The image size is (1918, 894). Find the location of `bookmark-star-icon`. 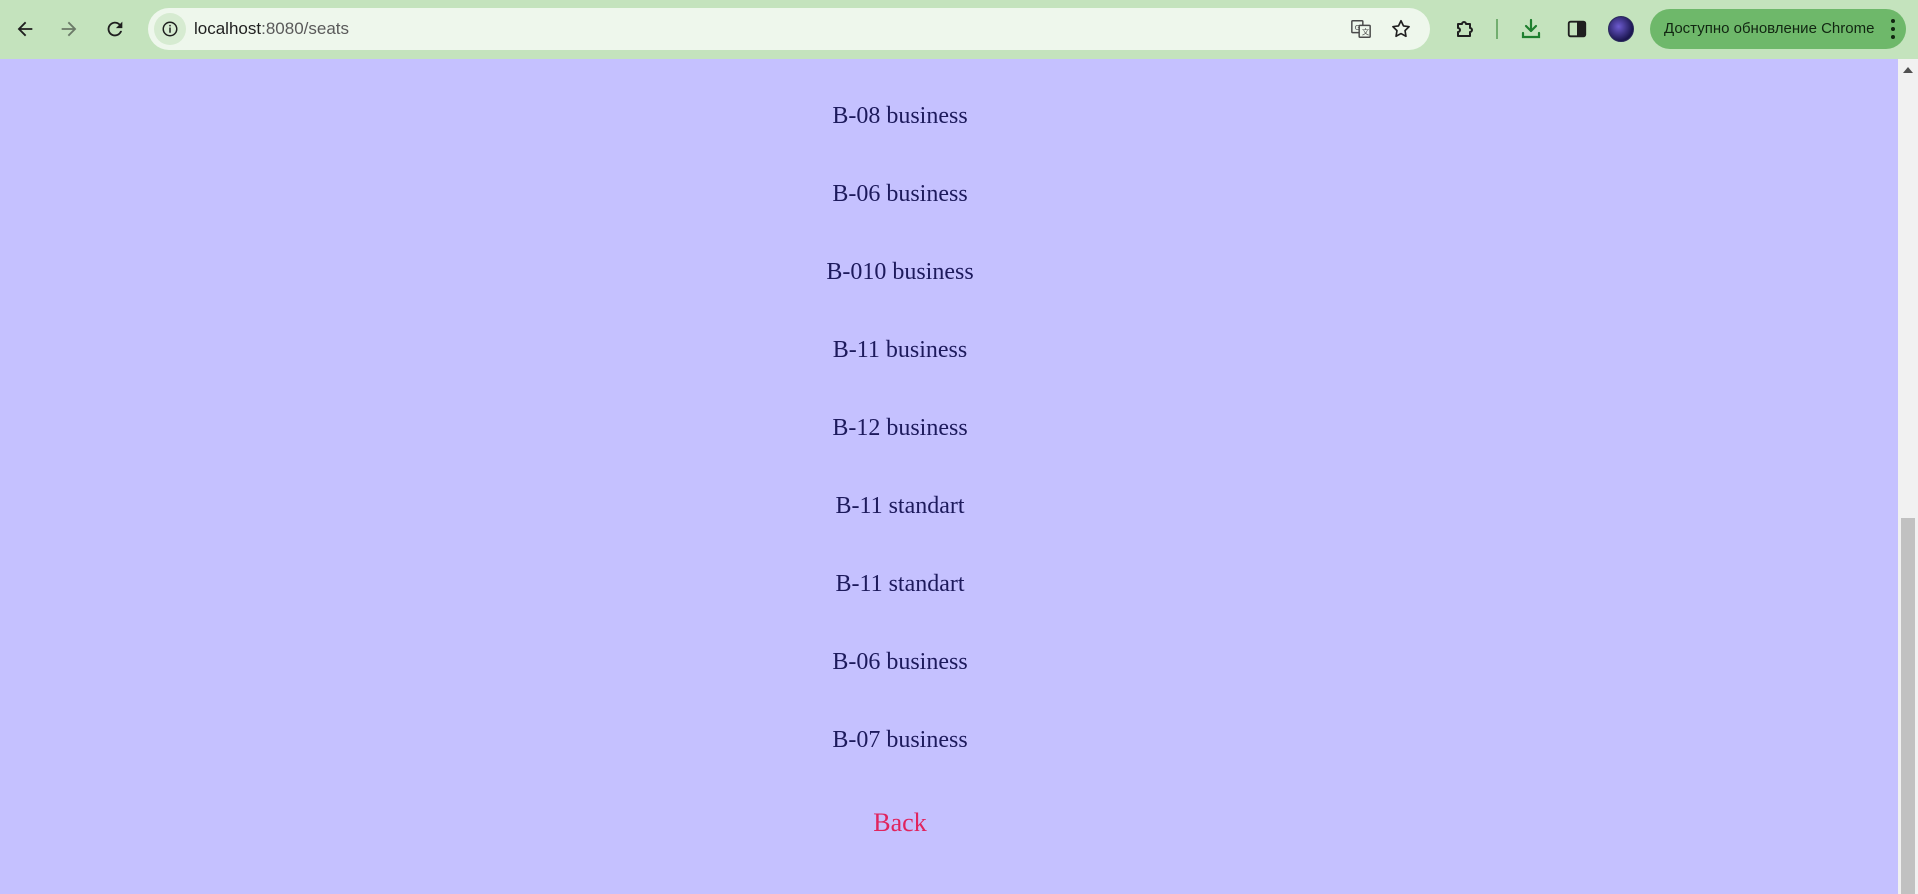

bookmark-star-icon is located at coordinates (1401, 28).